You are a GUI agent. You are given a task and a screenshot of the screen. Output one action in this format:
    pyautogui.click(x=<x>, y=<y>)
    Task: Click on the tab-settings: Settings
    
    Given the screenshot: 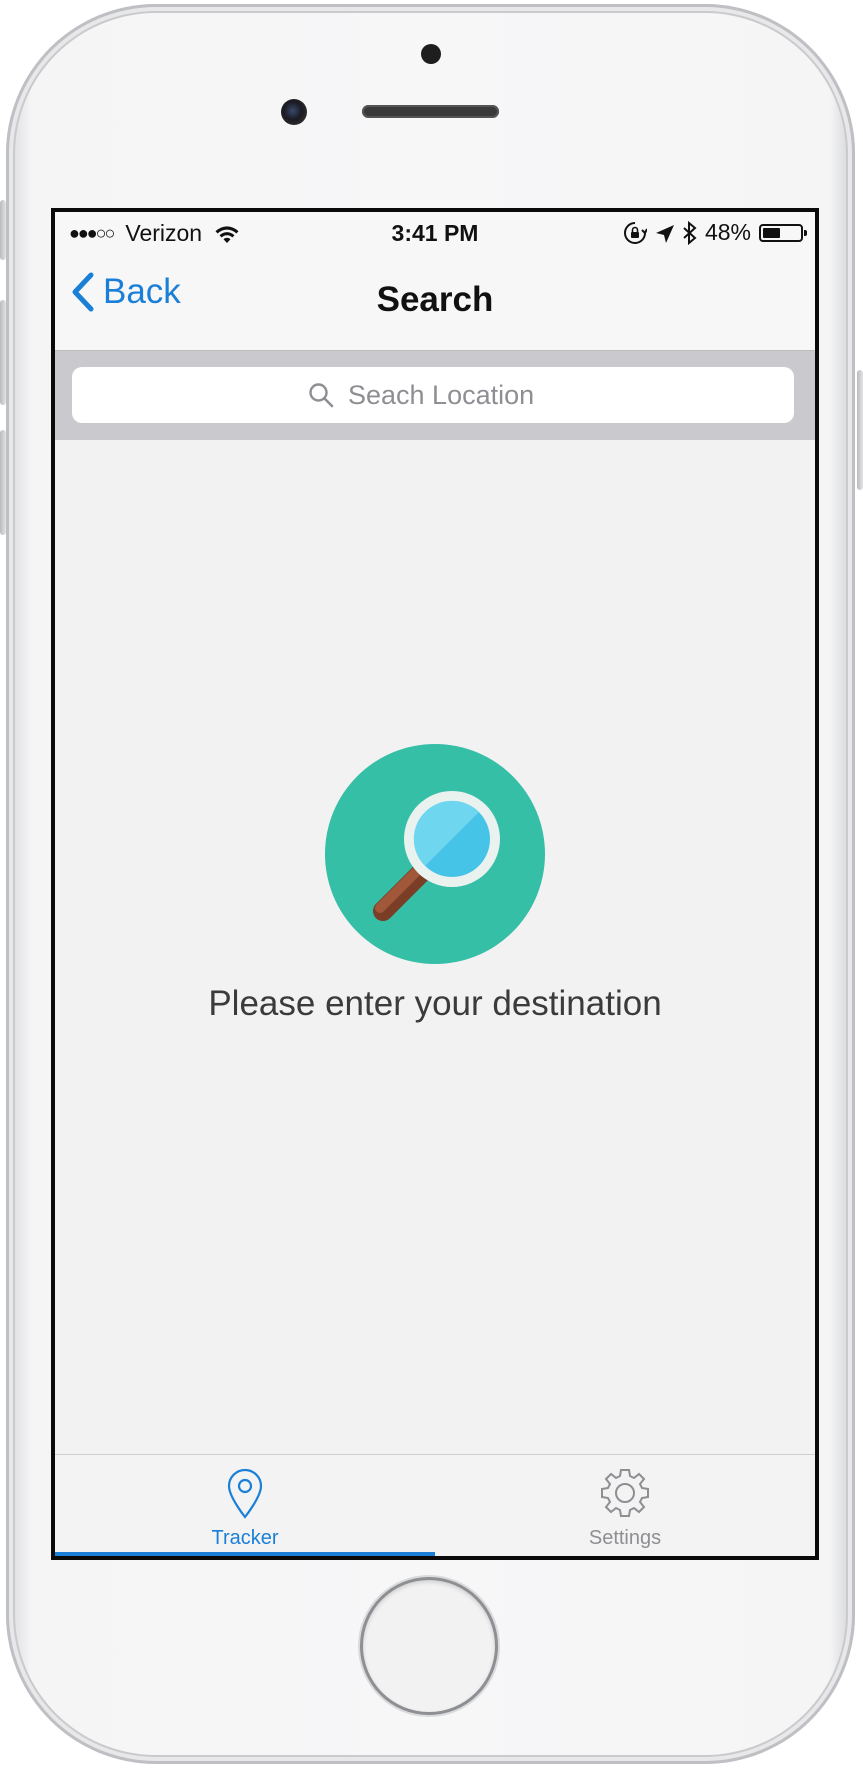 What is the action you would take?
    pyautogui.click(x=625, y=1505)
    